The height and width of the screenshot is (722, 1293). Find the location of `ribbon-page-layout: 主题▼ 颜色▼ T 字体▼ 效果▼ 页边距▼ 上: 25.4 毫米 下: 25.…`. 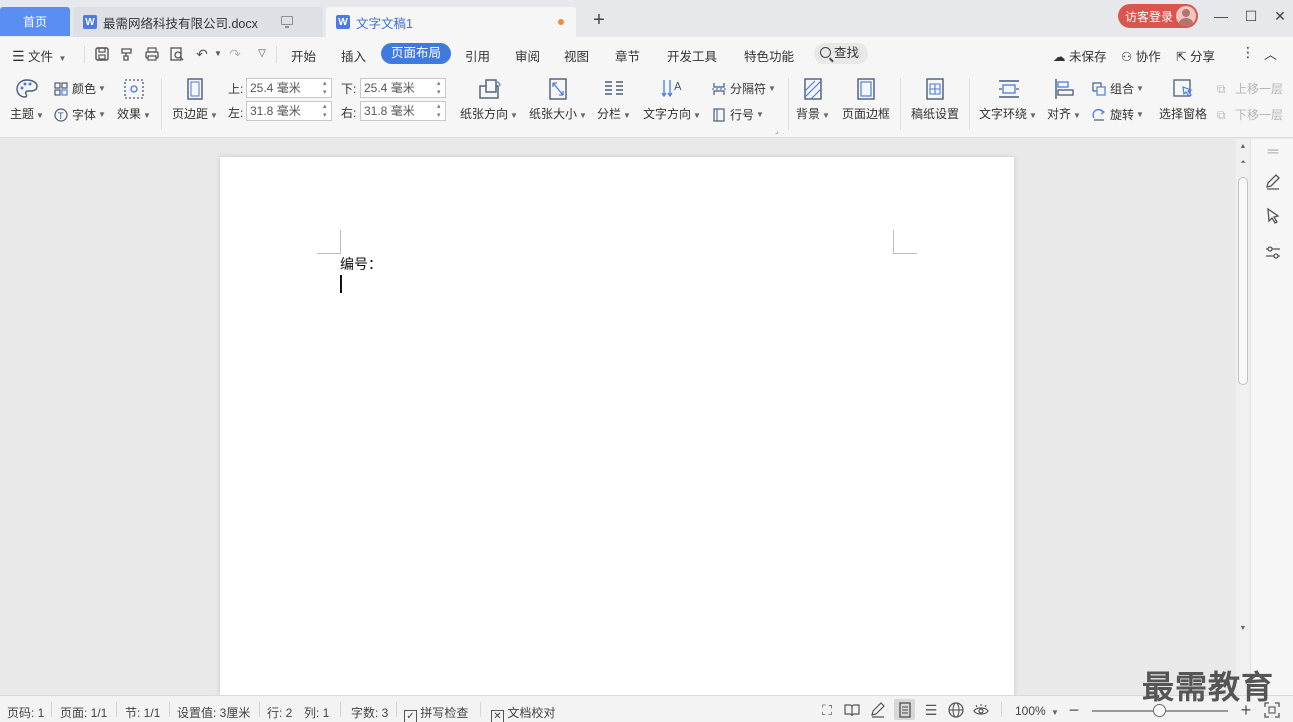

ribbon-page-layout: 主题▼ 颜色▼ T 字体▼ 效果▼ 页边距▼ 上: 25.4 毫米 下: 25.… is located at coordinates (646, 105).